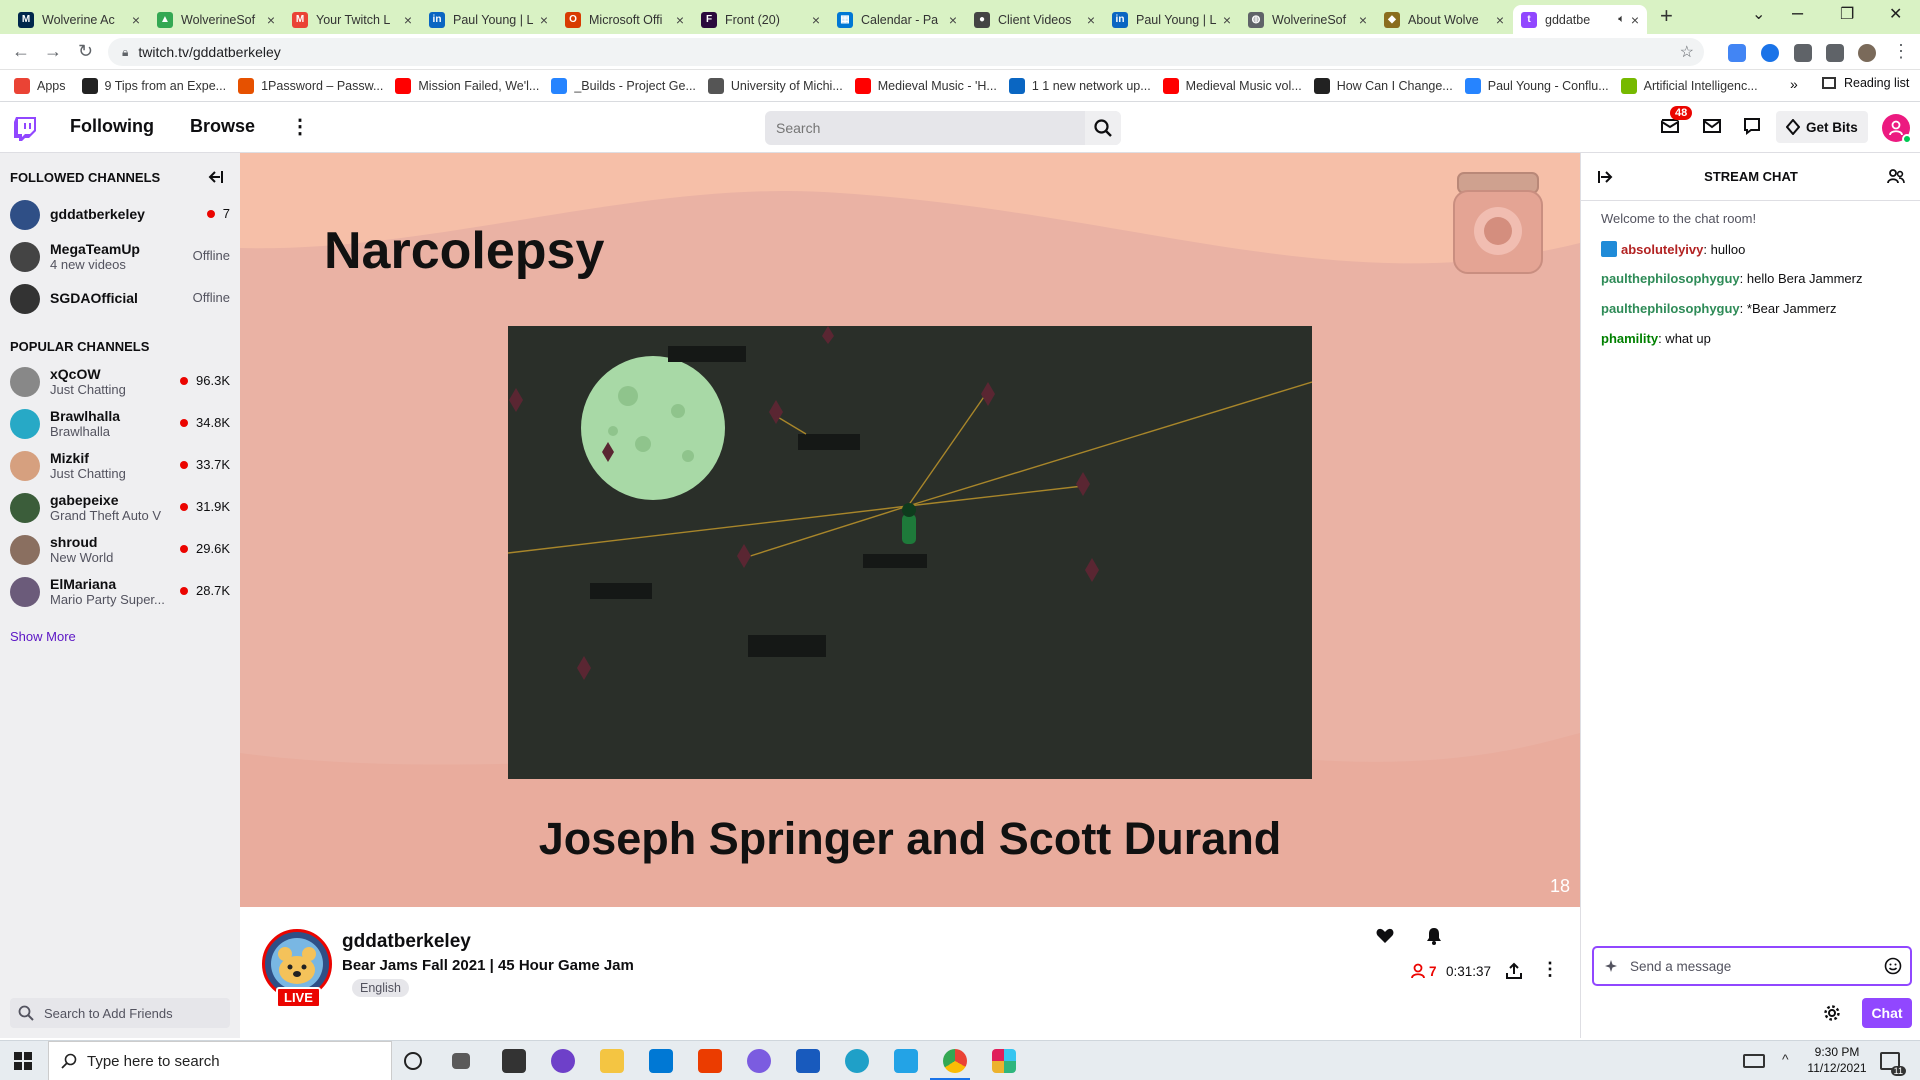 Image resolution: width=1920 pixels, height=1080 pixels. What do you see at coordinates (1893, 966) in the screenshot?
I see `emote-picker-icon` at bounding box center [1893, 966].